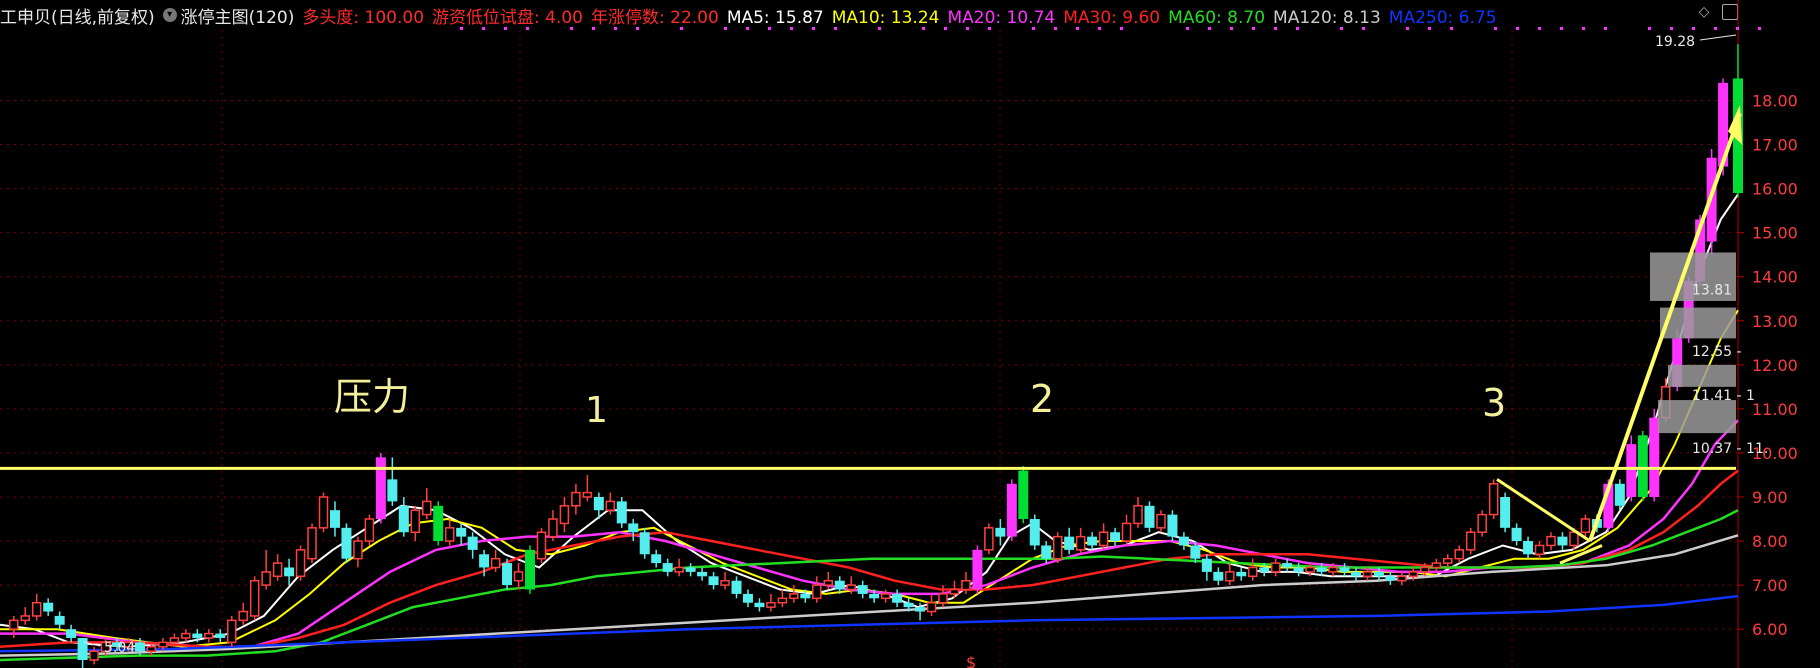 The image size is (1820, 668). Describe the element at coordinates (1730, 449) in the screenshot. I see `chip-level-label: 10.37 - 11.` at that location.